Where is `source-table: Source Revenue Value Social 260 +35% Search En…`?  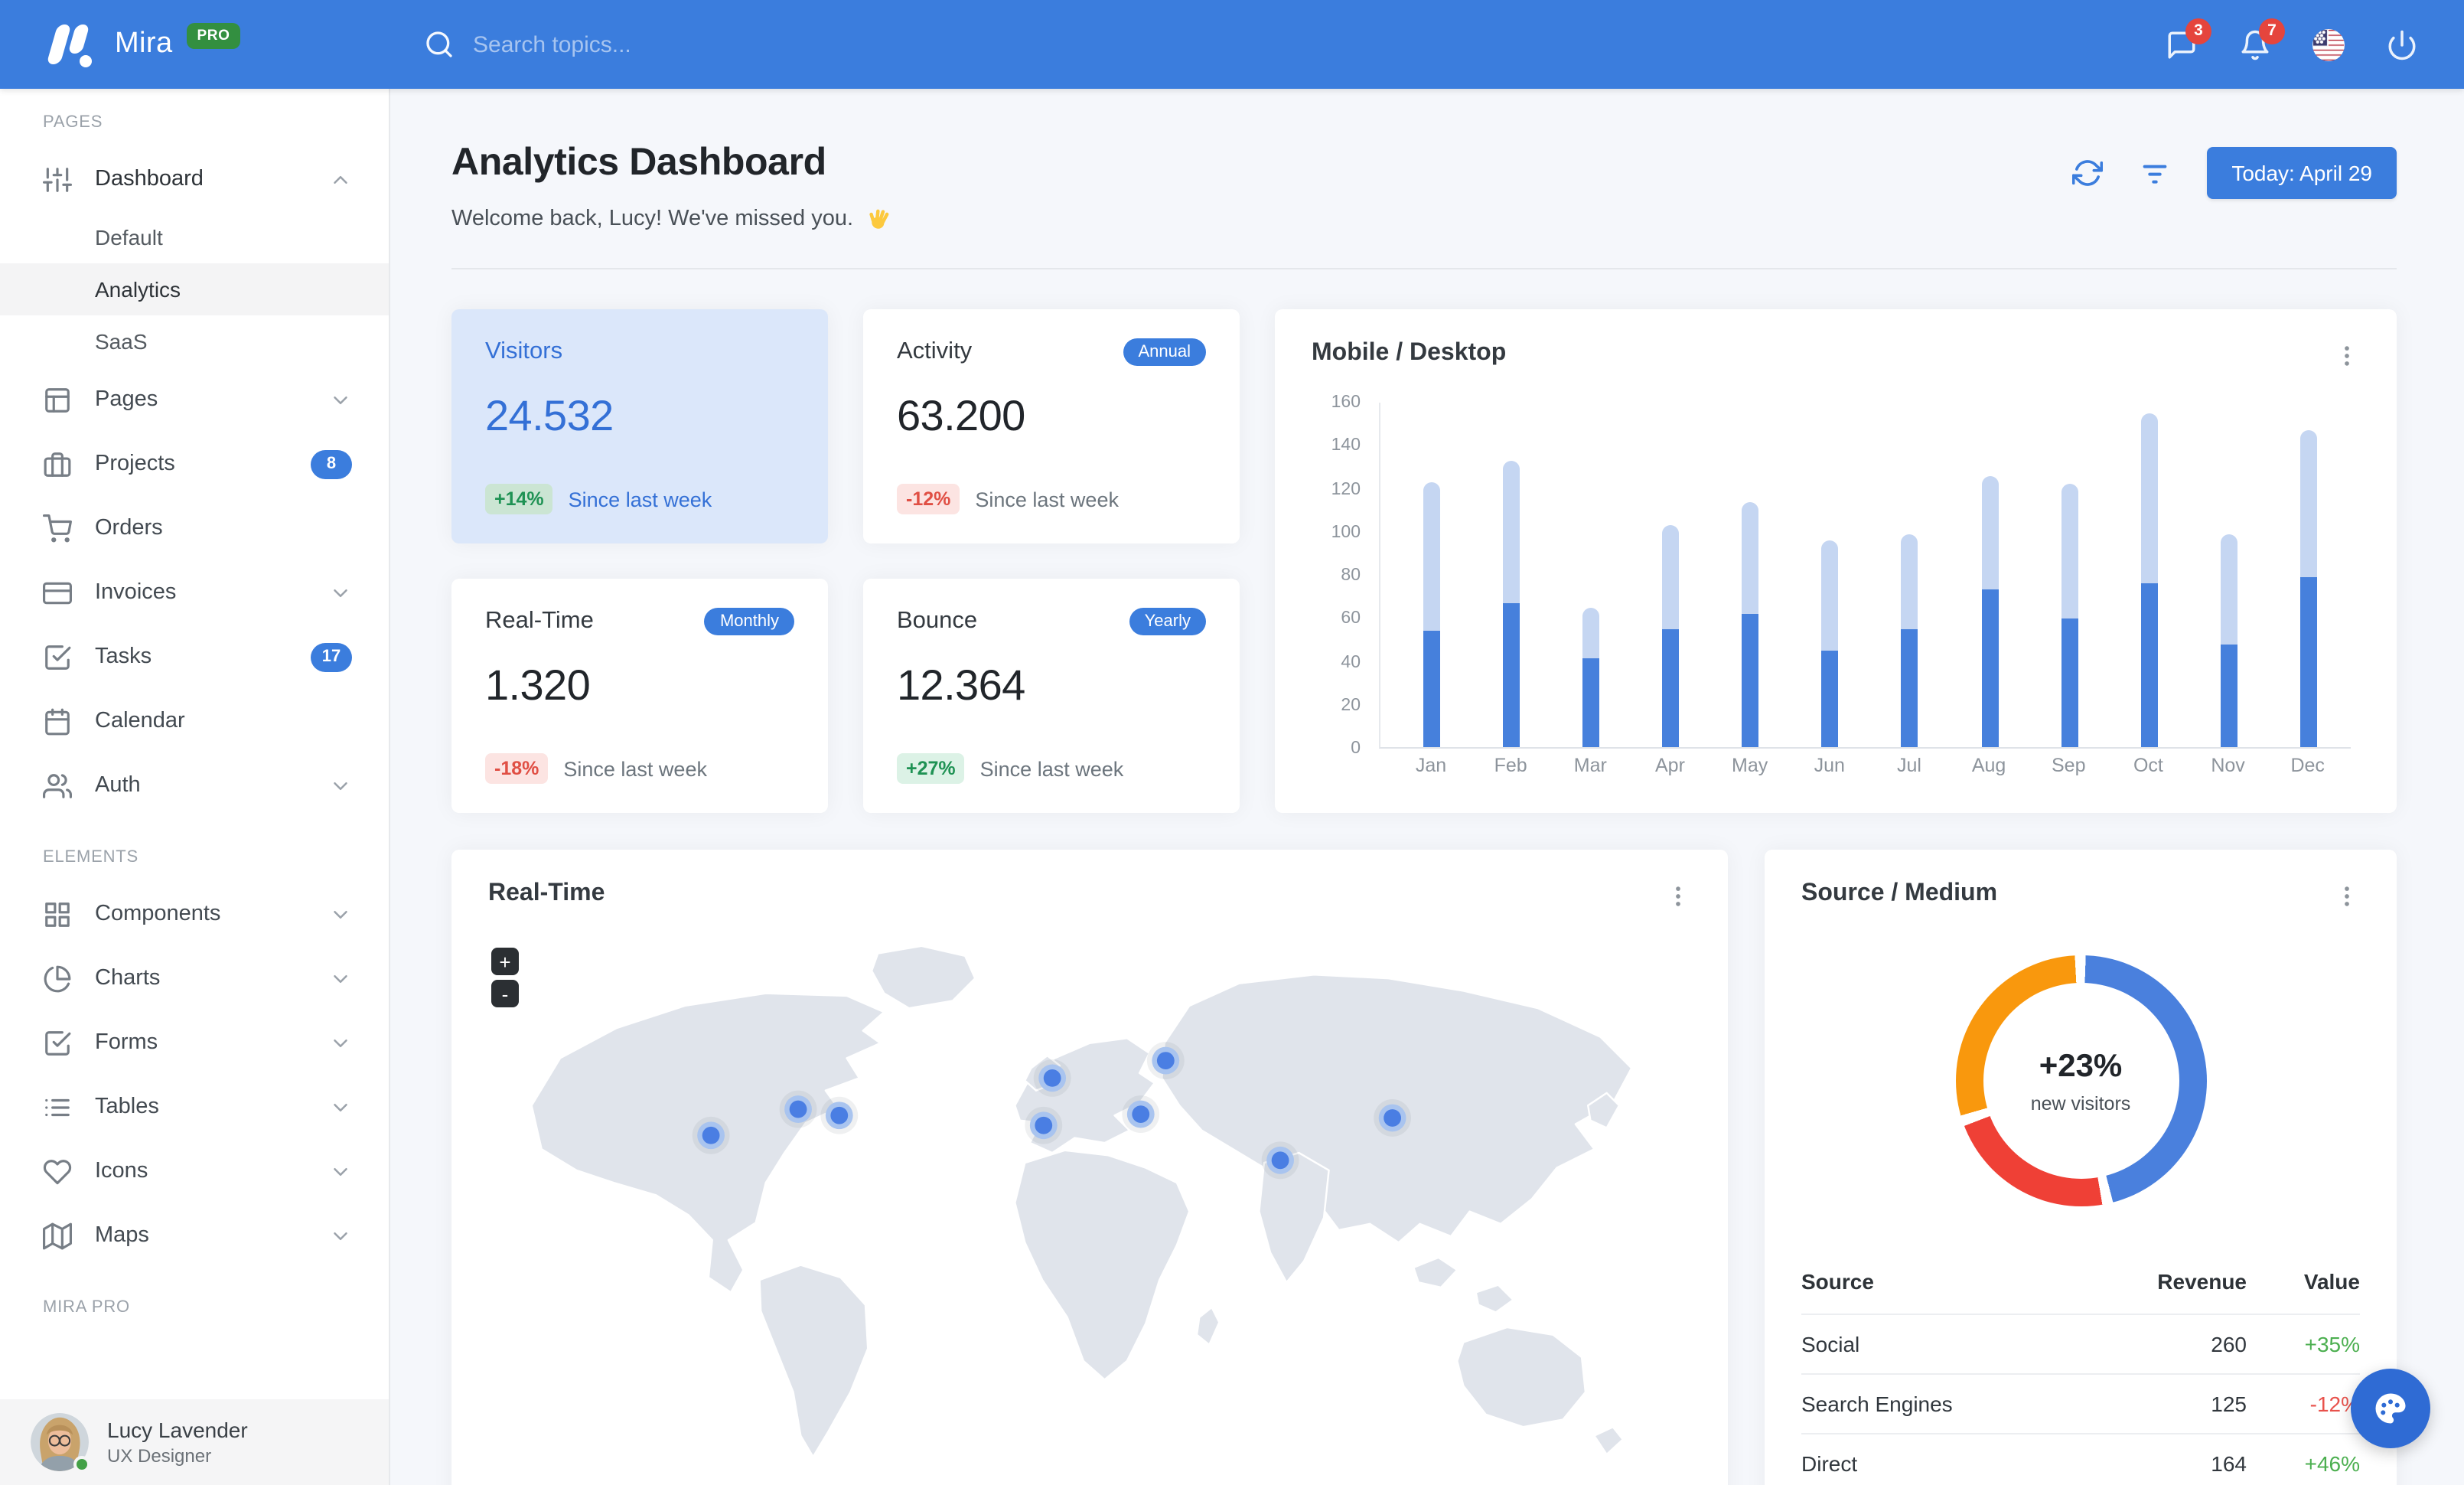
source-table: Source Revenue Value Social 260 +35% Search En… is located at coordinates (2080, 1368).